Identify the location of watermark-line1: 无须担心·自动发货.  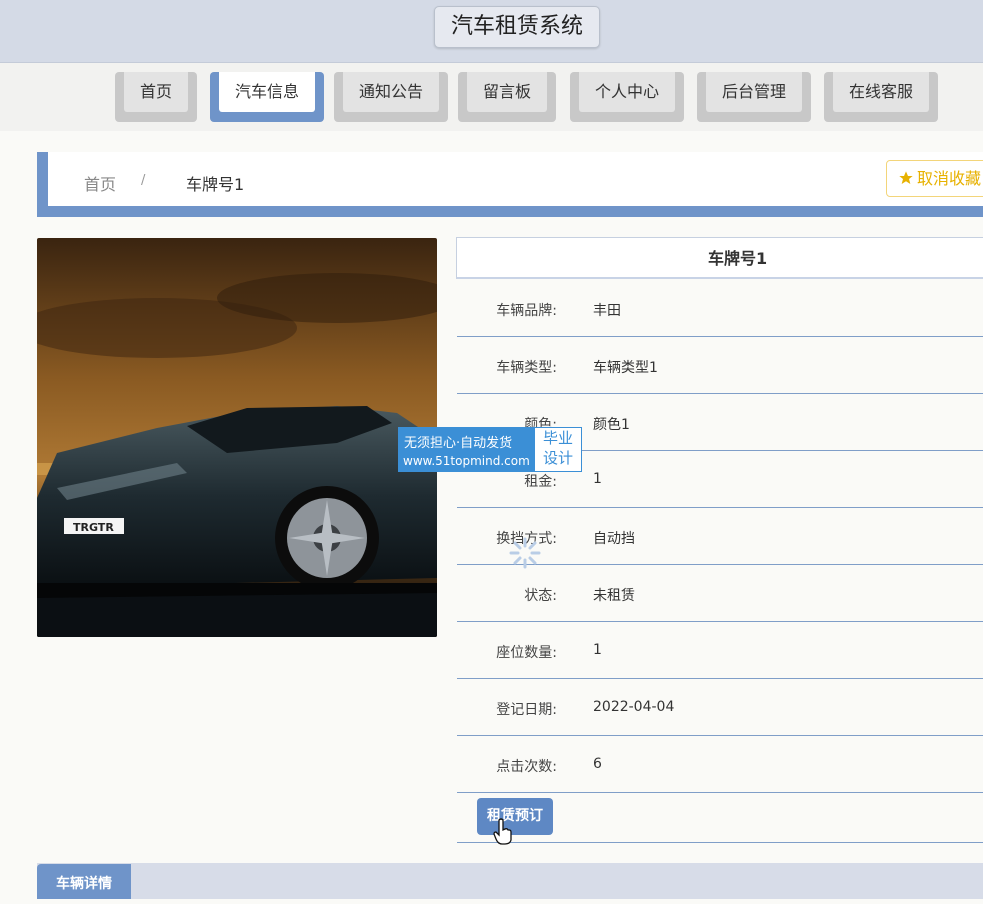
(458, 443).